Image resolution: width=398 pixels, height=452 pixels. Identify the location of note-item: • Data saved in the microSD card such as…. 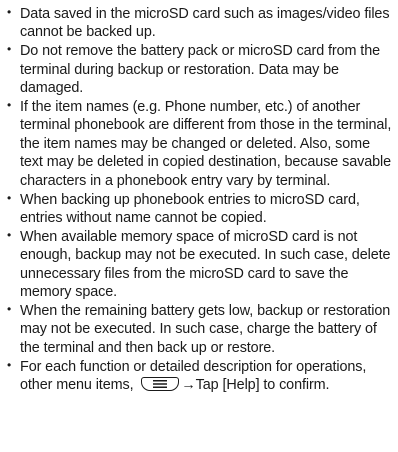
(199, 23).